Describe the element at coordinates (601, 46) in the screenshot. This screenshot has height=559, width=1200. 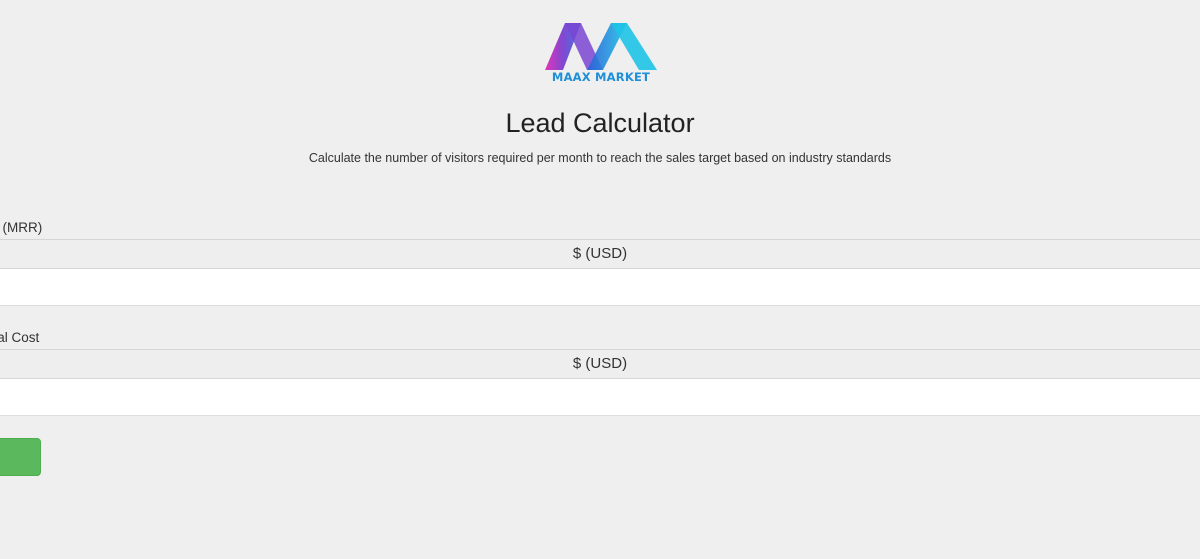
I see `logo-mark-icon` at that location.